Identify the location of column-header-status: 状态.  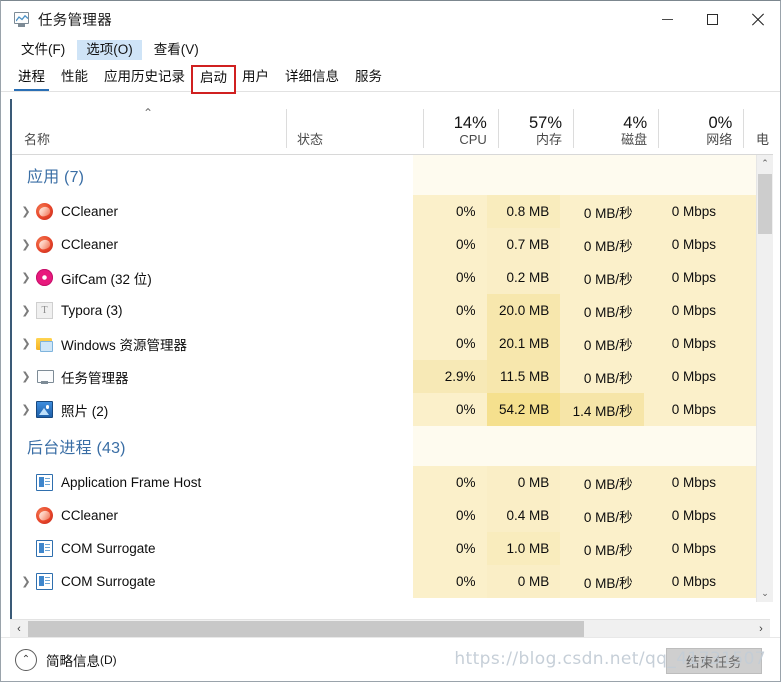
(354, 126).